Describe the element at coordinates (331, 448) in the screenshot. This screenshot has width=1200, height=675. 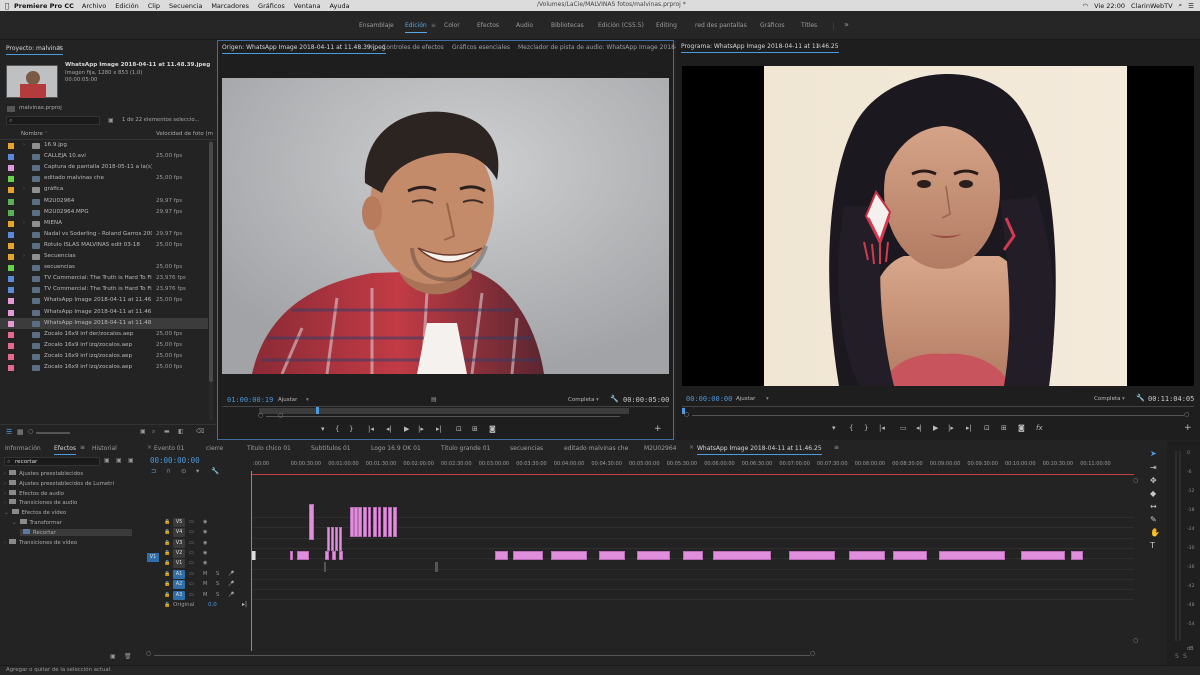
I see `seq-tab-3: Subtitulos 01` at that location.